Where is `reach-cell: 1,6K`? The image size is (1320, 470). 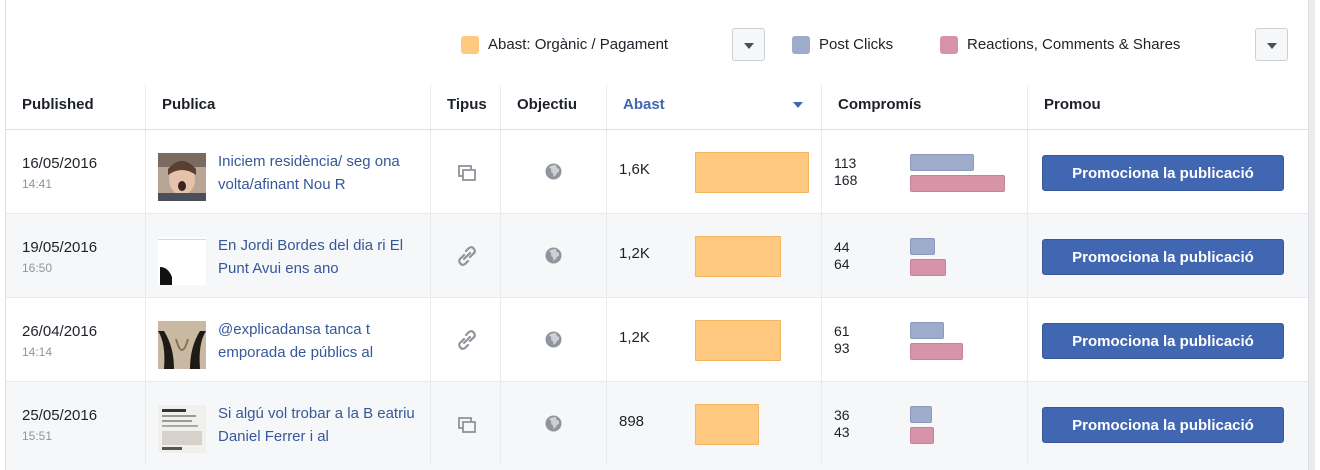
reach-cell: 1,6K is located at coordinates (714, 171).